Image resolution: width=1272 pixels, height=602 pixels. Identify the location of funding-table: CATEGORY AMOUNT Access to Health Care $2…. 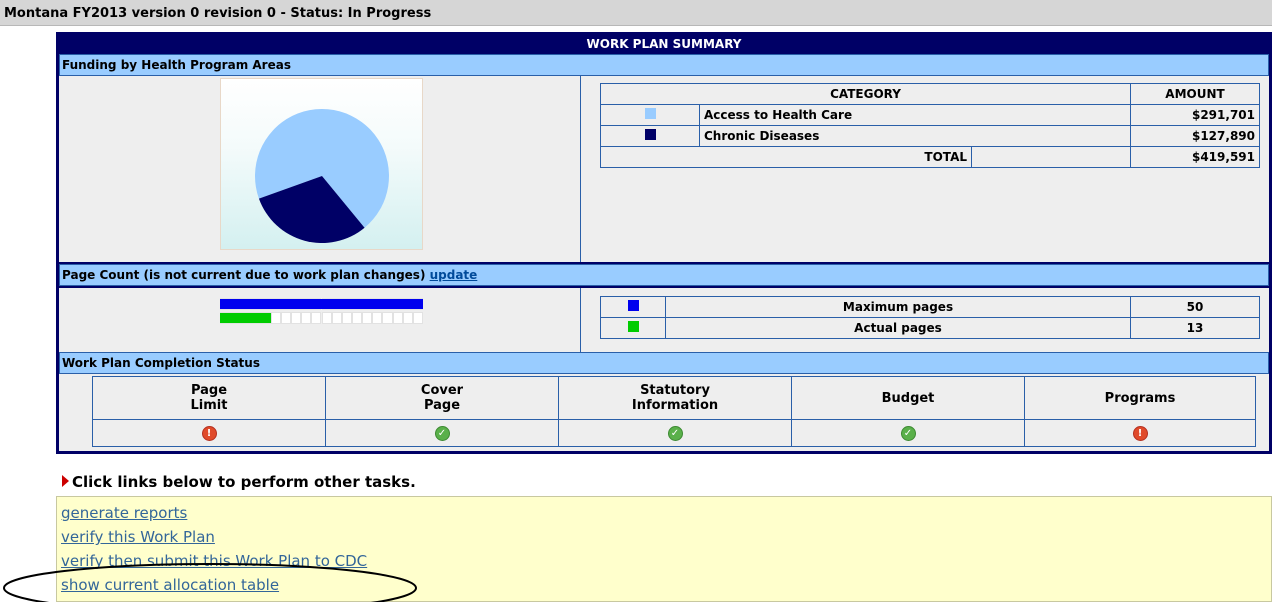
(930, 125).